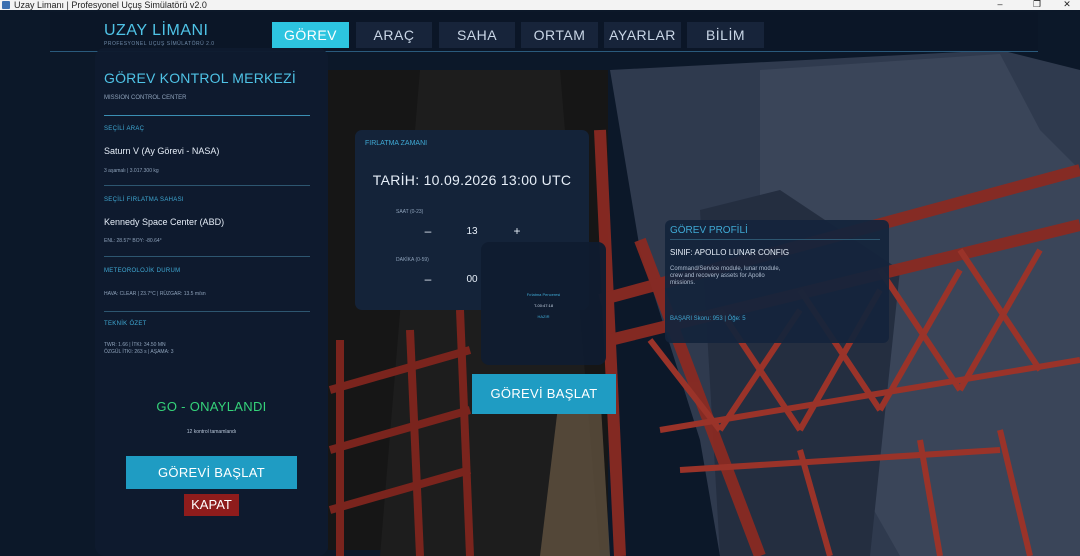  What do you see at coordinates (131, 171) in the screenshot?
I see `selected-vehicle-detail: 3 aşamalı | 3.017.300 kg` at bounding box center [131, 171].